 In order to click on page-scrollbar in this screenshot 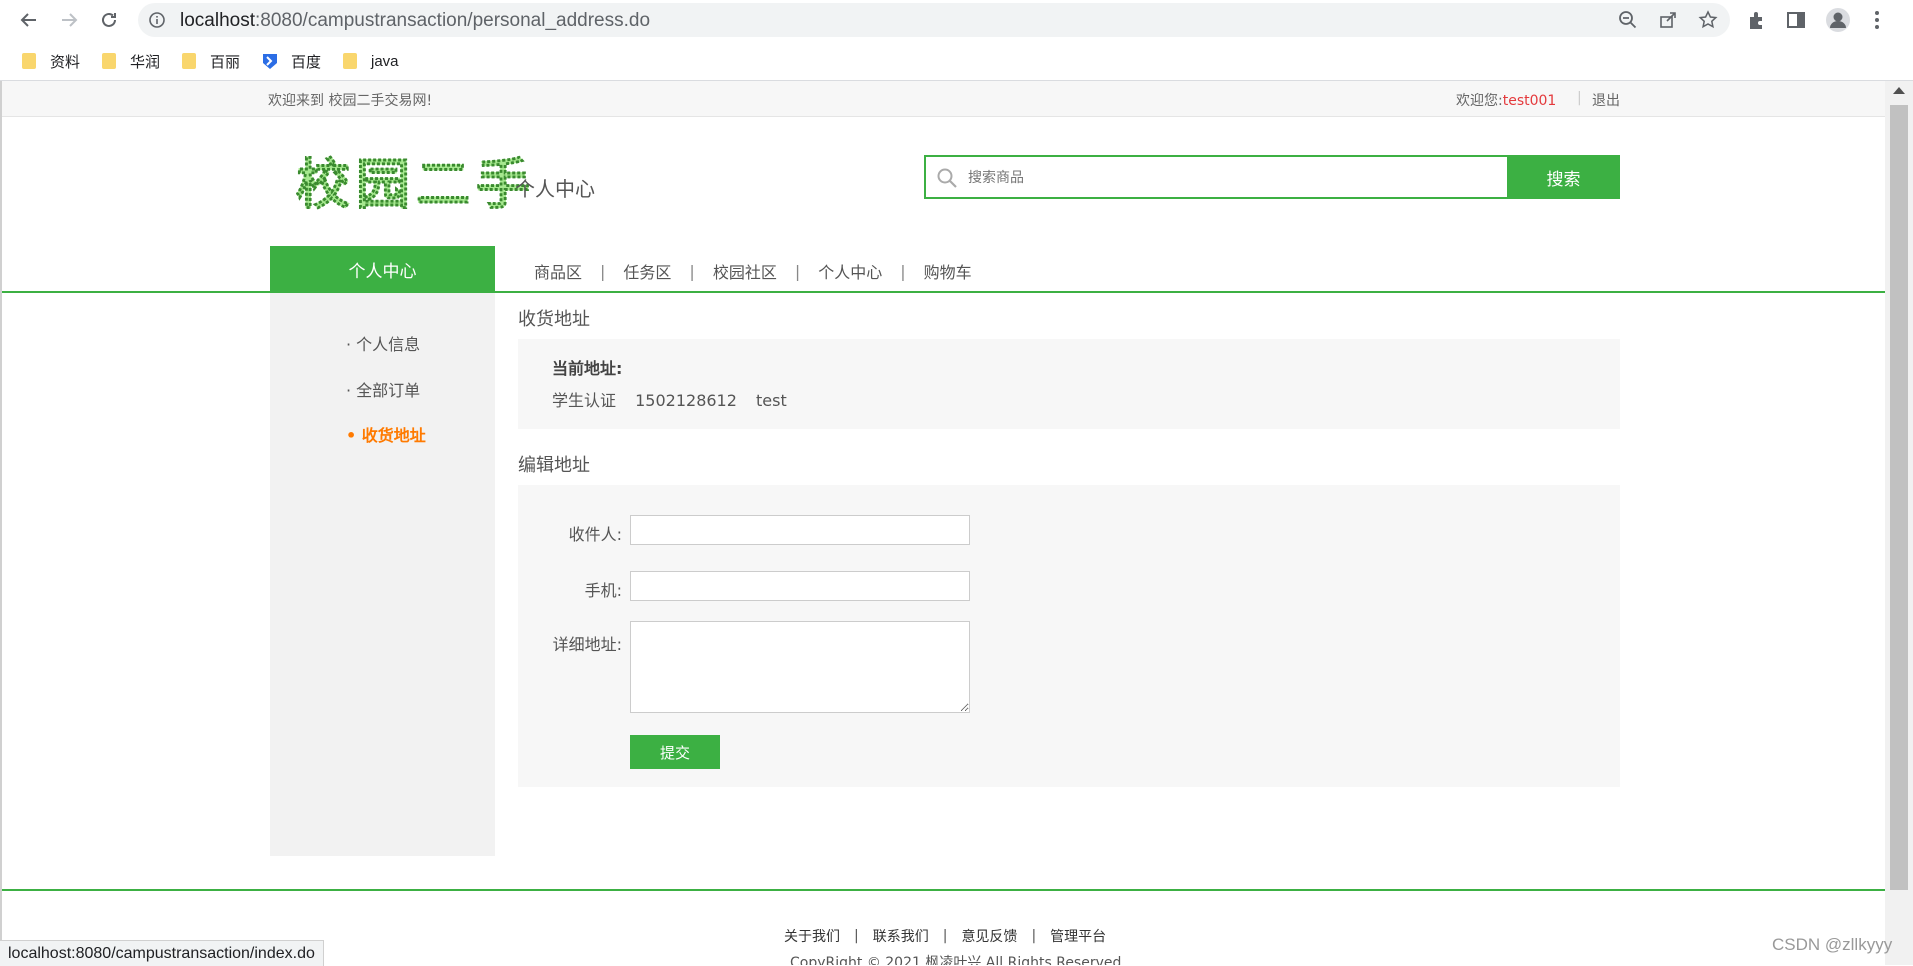, I will do `click(1899, 523)`.